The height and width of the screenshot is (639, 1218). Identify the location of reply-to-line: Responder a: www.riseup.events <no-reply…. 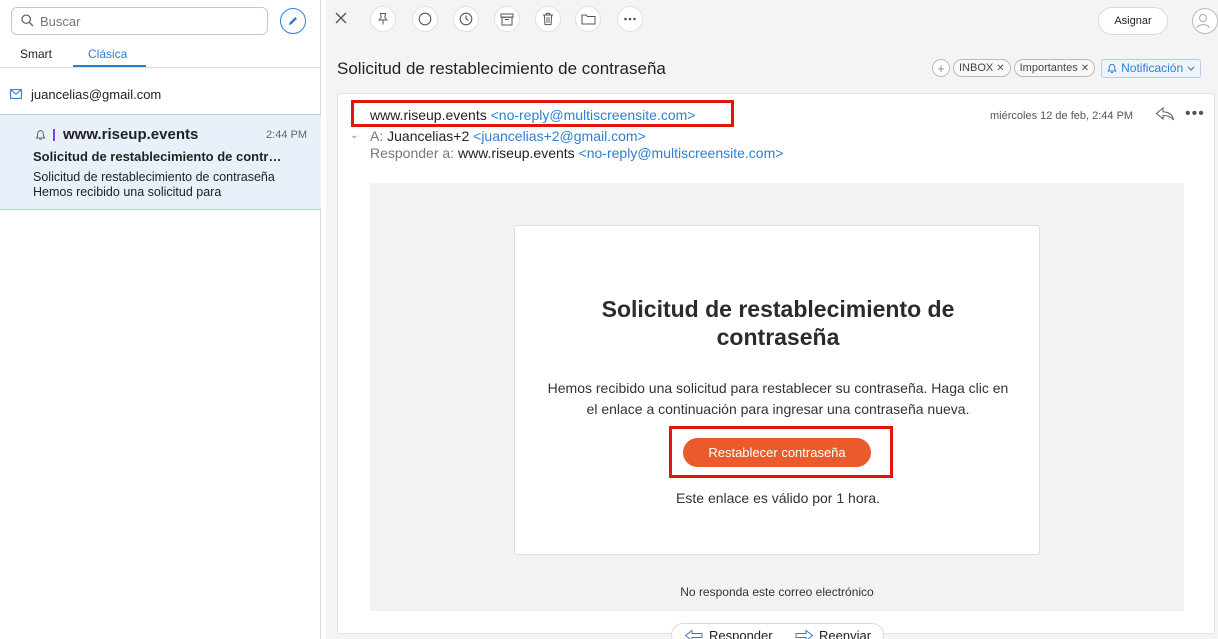
(576, 153).